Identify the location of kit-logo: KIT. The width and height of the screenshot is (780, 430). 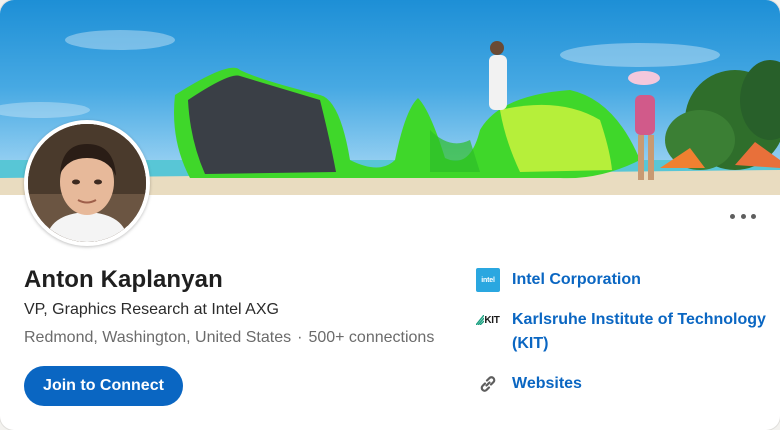
(488, 320).